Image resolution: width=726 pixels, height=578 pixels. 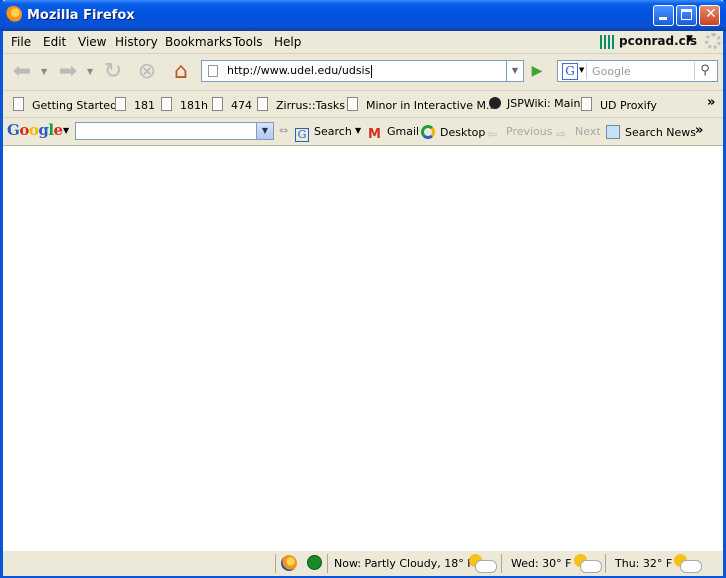 I want to click on url-field: http://www.udel.edu/udsis, so click(x=354, y=71).